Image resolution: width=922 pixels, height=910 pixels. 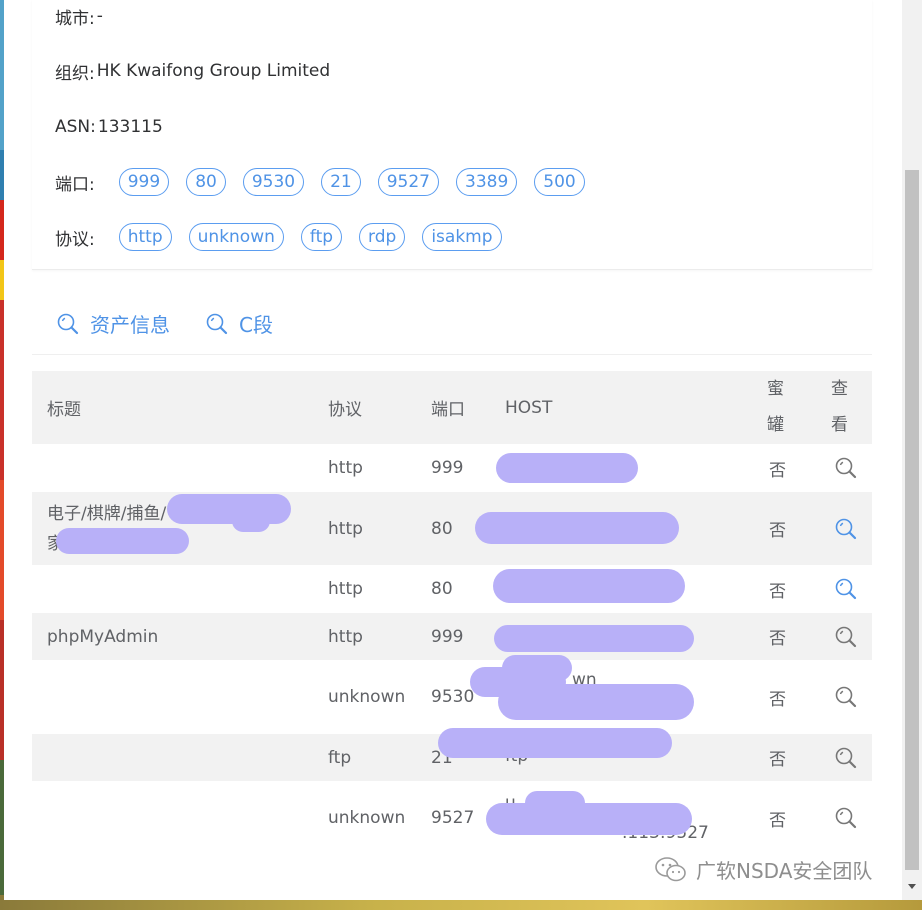 What do you see at coordinates (206, 182) in the screenshot?
I see `port-tag: 80` at bounding box center [206, 182].